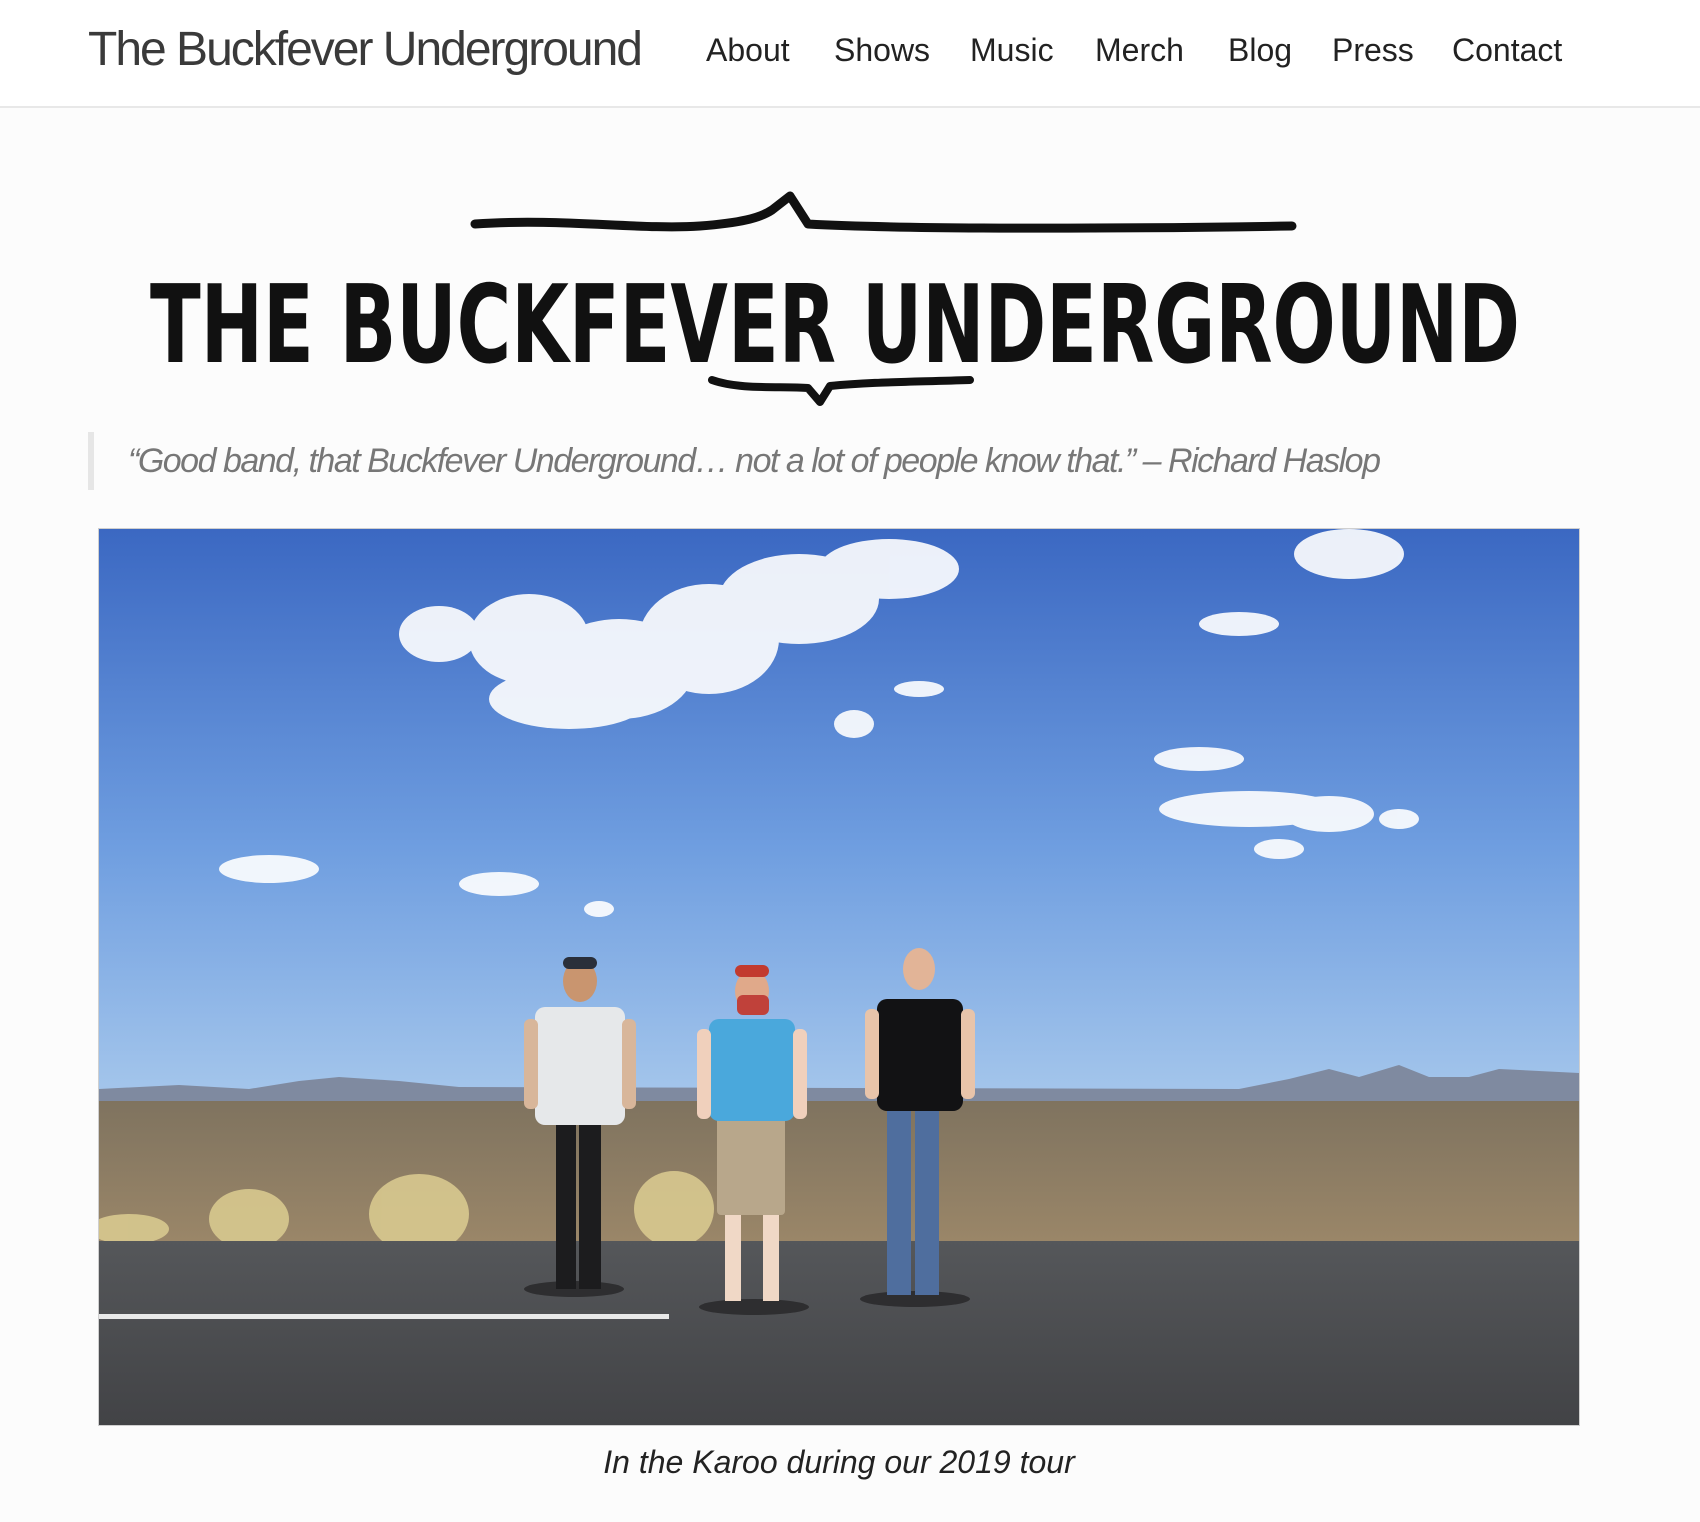  What do you see at coordinates (839, 1462) in the screenshot?
I see `photo-caption: In the Karoo during our 2019 tour` at bounding box center [839, 1462].